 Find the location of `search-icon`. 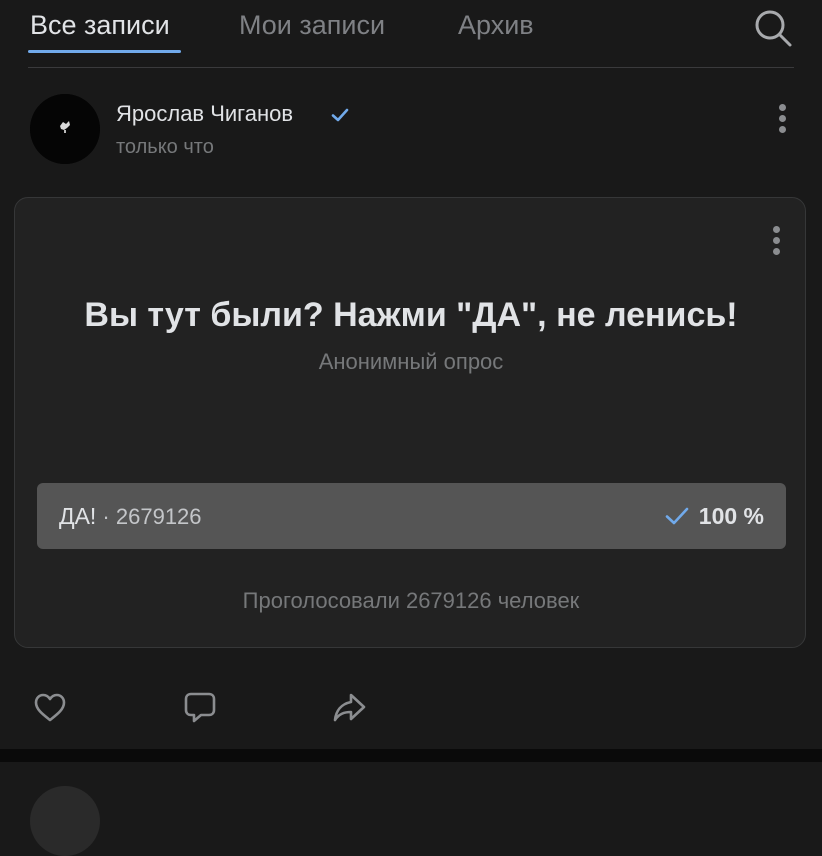

search-icon is located at coordinates (773, 28).